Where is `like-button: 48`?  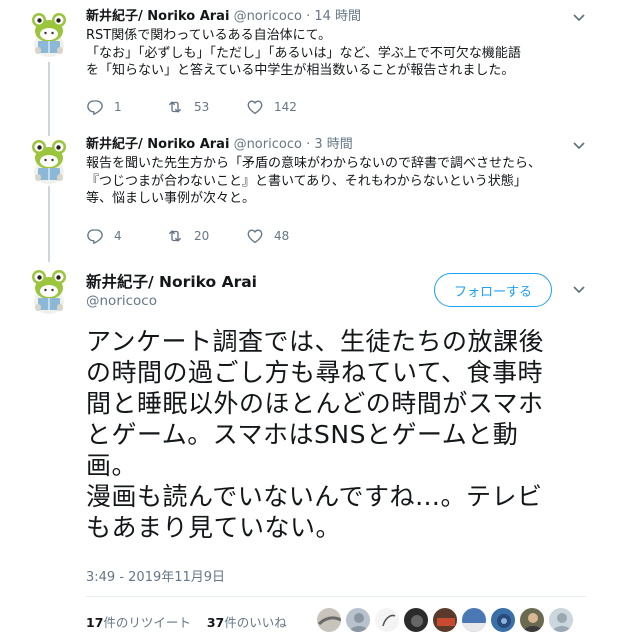
like-button: 48 is located at coordinates (267, 236).